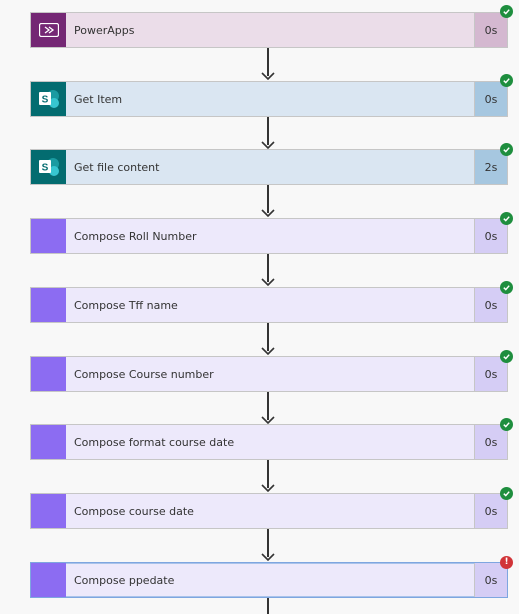  I want to click on step-label: Compose Tff name, so click(126, 305).